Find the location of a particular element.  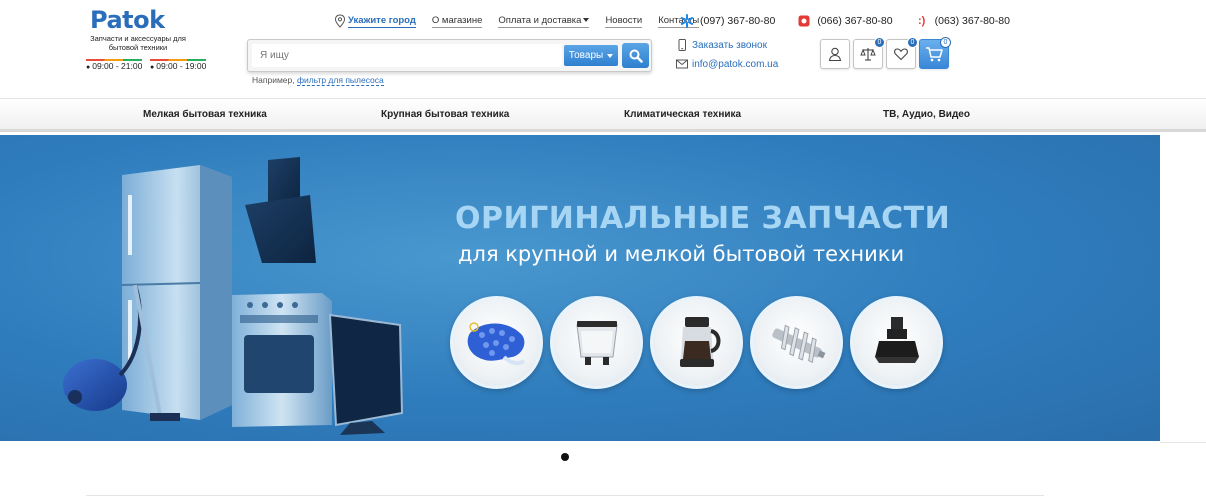

search-input is located at coordinates (407, 55).